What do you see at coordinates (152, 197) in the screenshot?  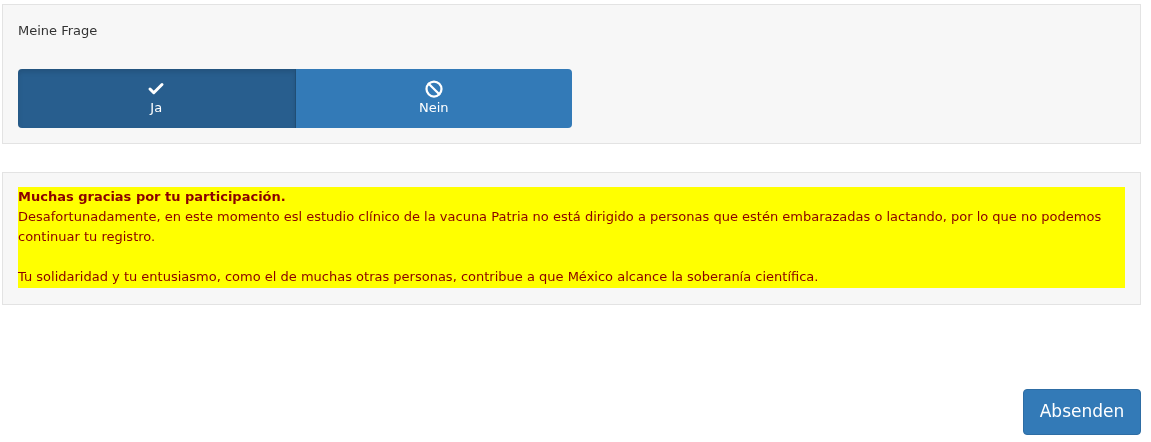 I see `notice-title: Muchas gracias por tu participación.` at bounding box center [152, 197].